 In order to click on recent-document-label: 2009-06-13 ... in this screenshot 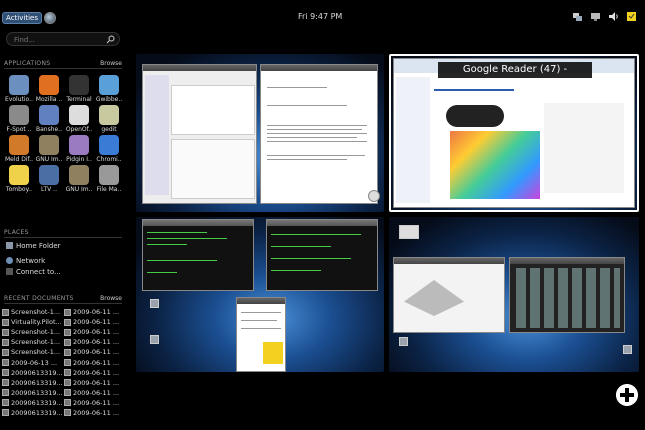, I will do `click(34, 362)`.